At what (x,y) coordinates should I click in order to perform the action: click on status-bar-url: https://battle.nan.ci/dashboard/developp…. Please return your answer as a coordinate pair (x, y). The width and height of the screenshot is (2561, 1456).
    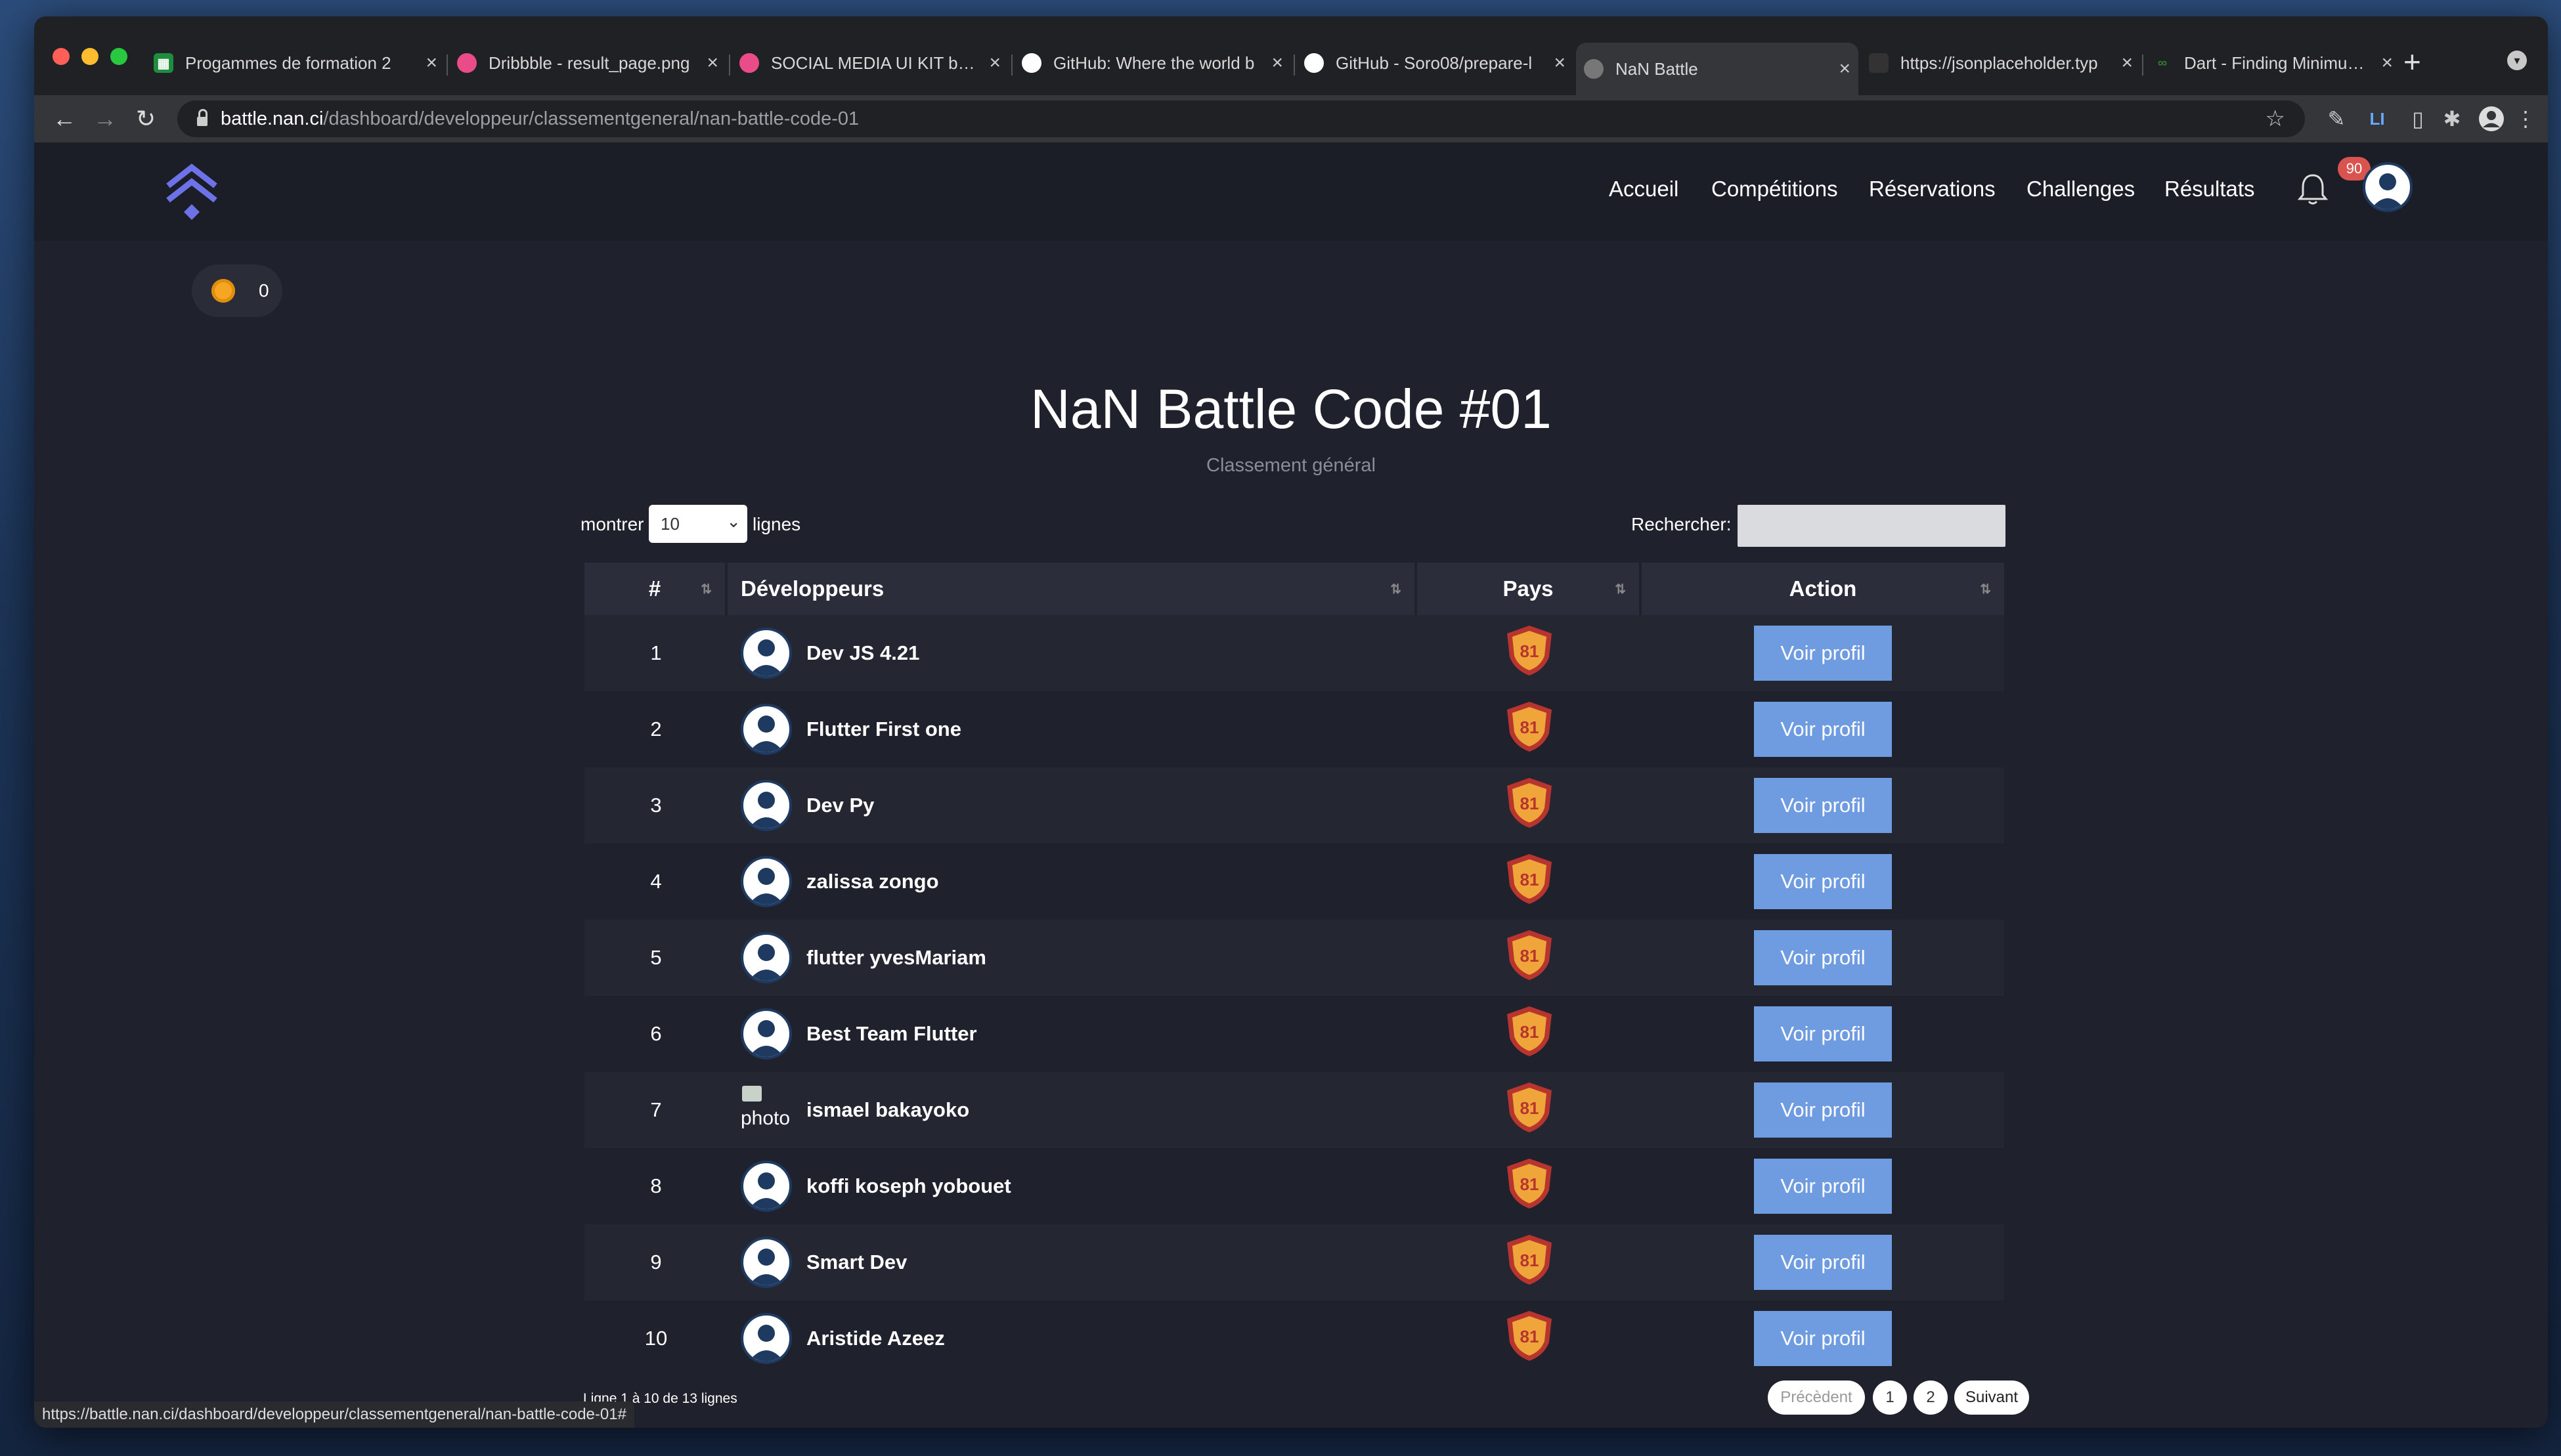
    Looking at the image, I should click on (334, 1415).